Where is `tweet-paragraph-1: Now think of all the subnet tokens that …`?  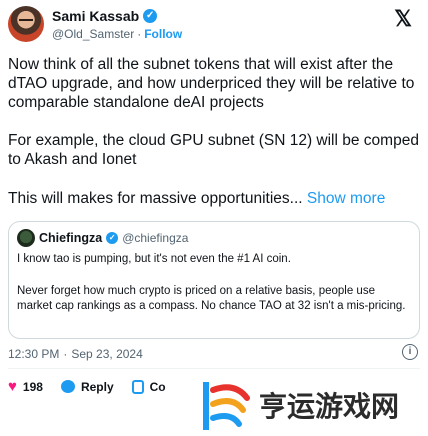
tweet-paragraph-1: Now think of all the subnet tokens that … is located at coordinates (211, 83).